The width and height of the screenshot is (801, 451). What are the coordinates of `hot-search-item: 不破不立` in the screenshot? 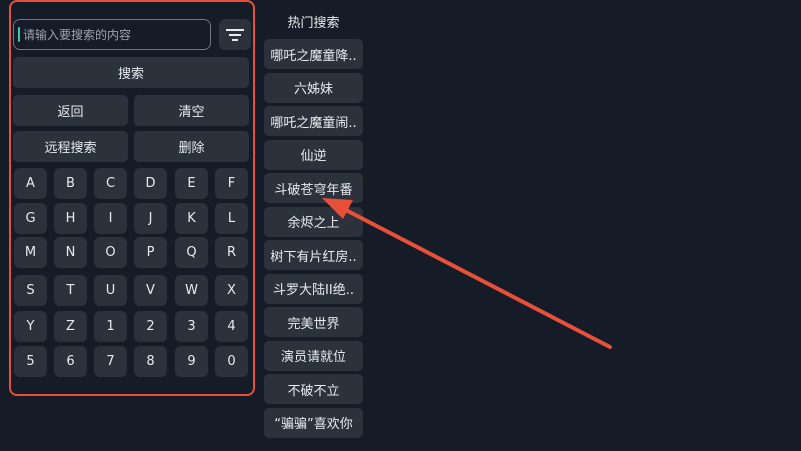 It's located at (313, 389).